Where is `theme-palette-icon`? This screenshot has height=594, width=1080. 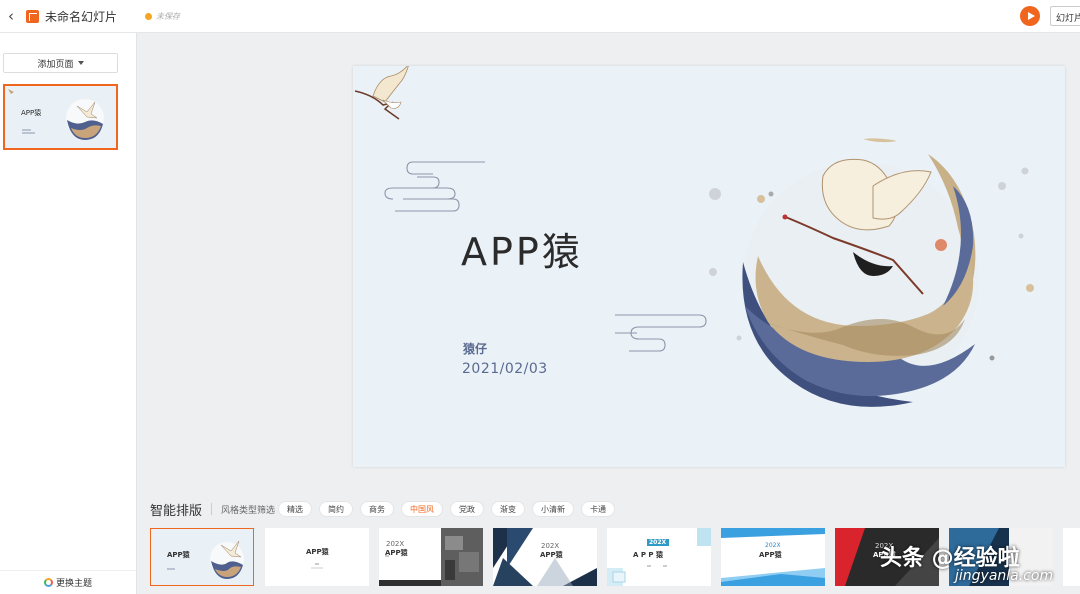
theme-palette-icon is located at coordinates (48, 582).